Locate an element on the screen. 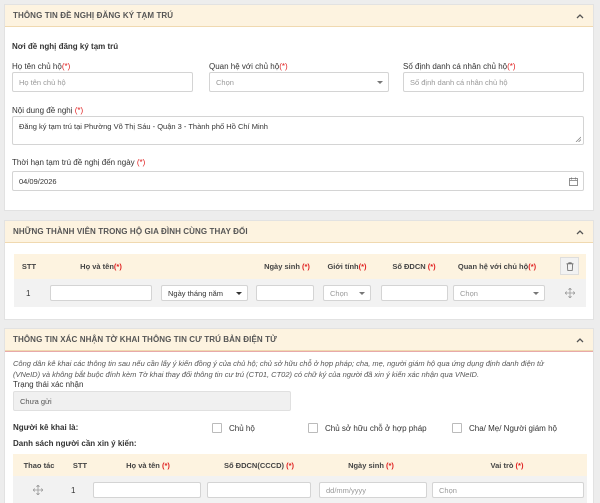 This screenshot has width=600, height=503. relation-label: Quan hệ với chủ hộ(*) is located at coordinates (248, 66).